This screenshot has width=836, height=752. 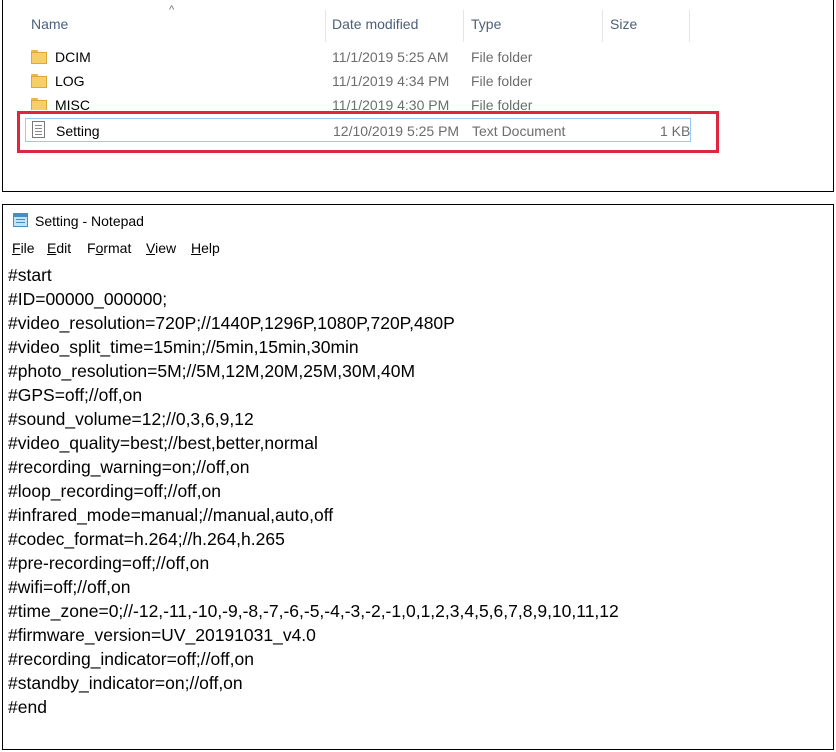 I want to click on text-line: #start, so click(x=30, y=275).